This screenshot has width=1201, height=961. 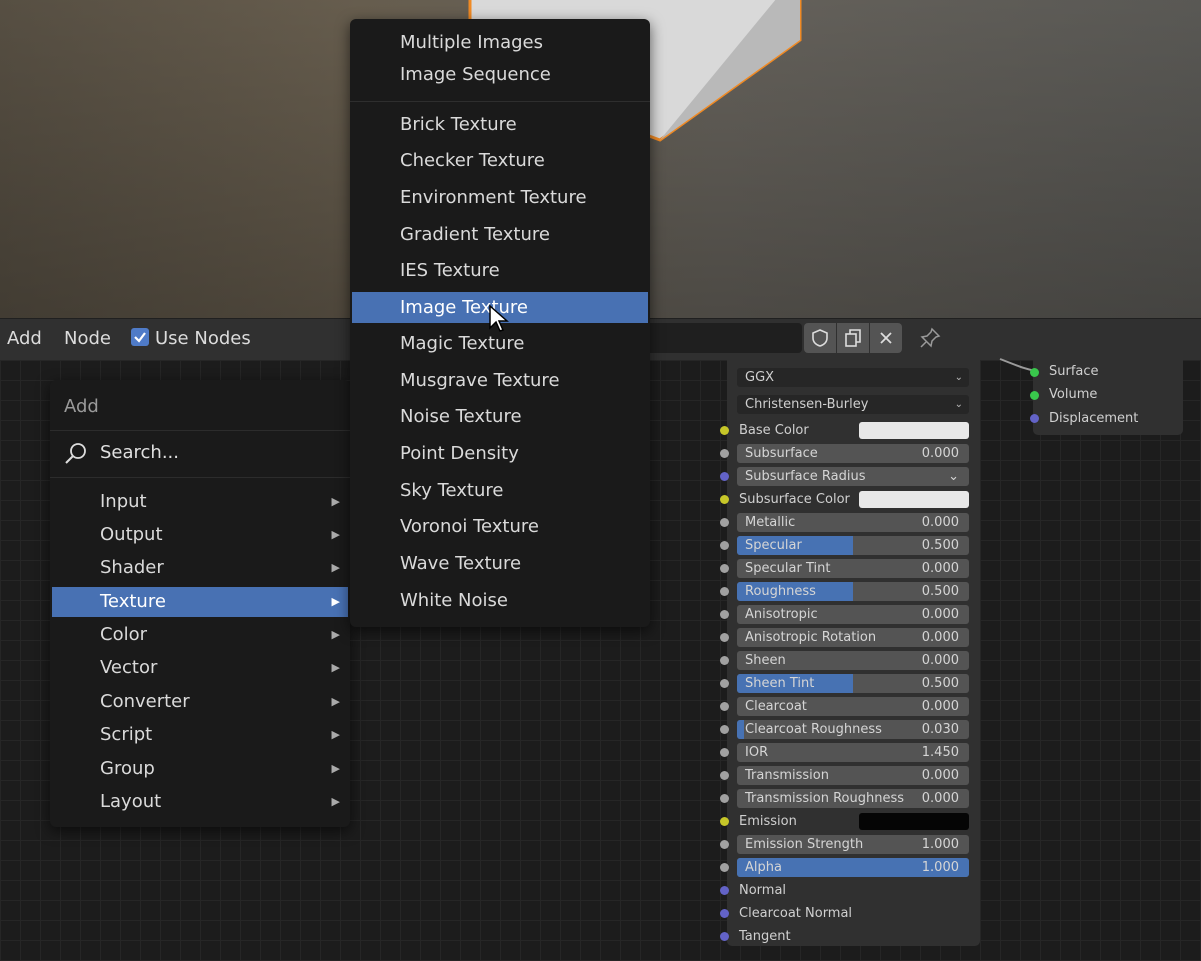 I want to click on menu-item-image-sequence: Image Sequence, so click(x=500, y=74).